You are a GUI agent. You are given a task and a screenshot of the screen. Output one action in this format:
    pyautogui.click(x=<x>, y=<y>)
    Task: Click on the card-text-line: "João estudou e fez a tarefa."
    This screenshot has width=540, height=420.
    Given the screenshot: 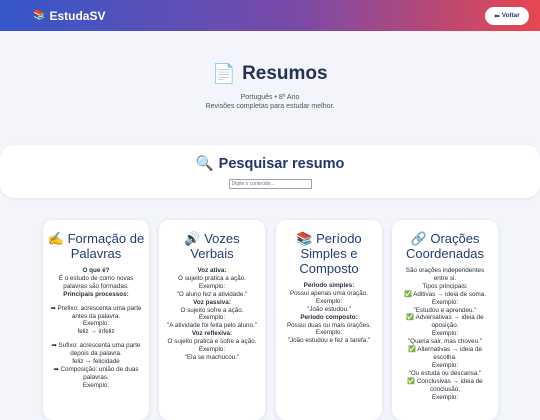 What is the action you would take?
    pyautogui.click(x=329, y=341)
    